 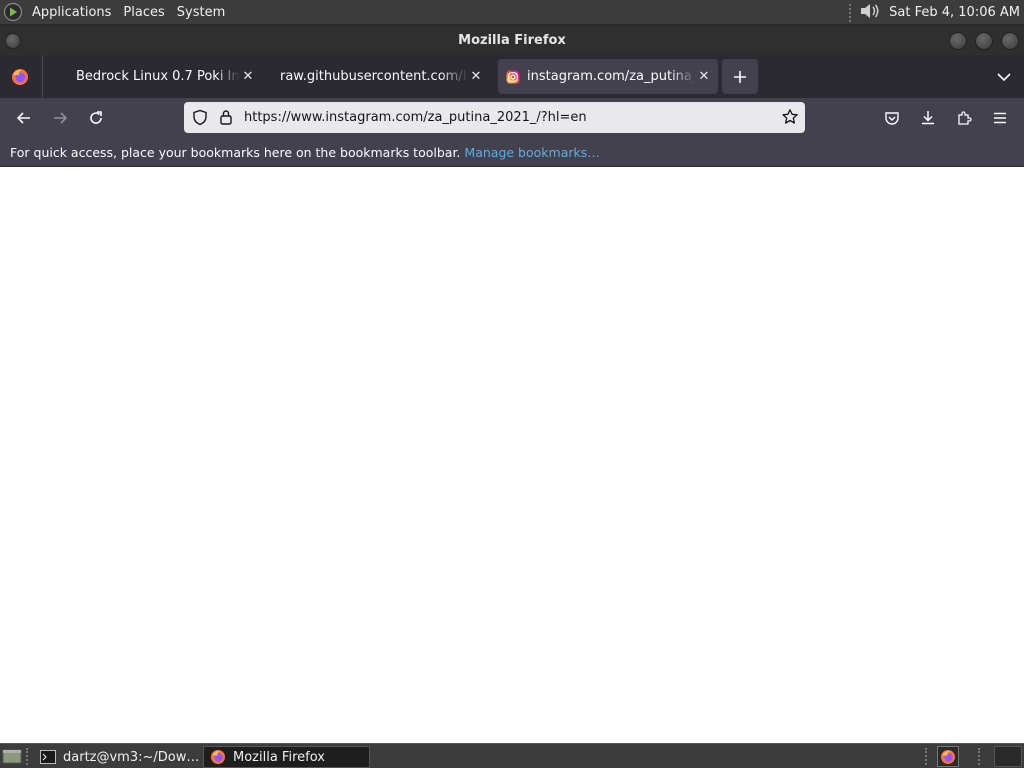 What do you see at coordinates (143, 12) in the screenshot?
I see `places-menu: Places` at bounding box center [143, 12].